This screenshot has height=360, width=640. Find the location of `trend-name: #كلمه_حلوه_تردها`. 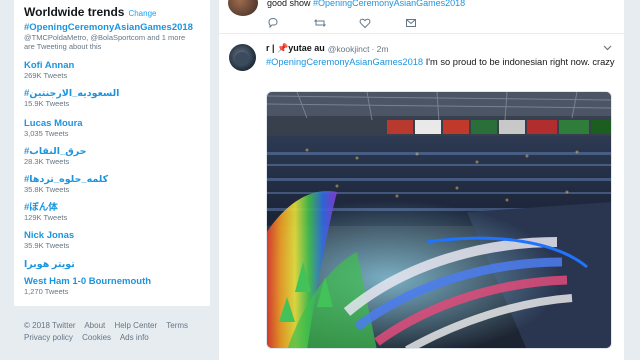

trend-name: #كلمه_حلوه_تردها is located at coordinates (66, 179).